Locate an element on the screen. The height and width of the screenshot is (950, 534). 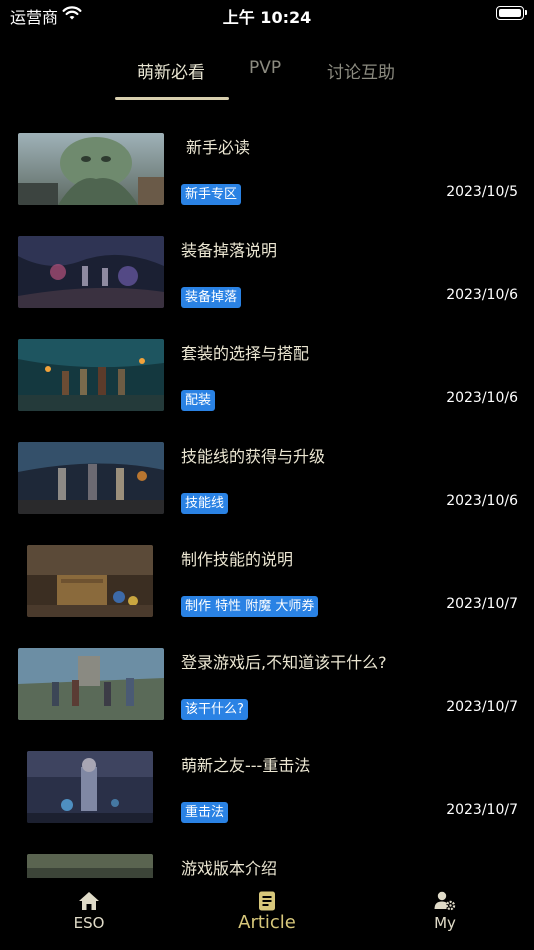
article-title: 登录游戏后,不知道该干什么? is located at coordinates (284, 662).